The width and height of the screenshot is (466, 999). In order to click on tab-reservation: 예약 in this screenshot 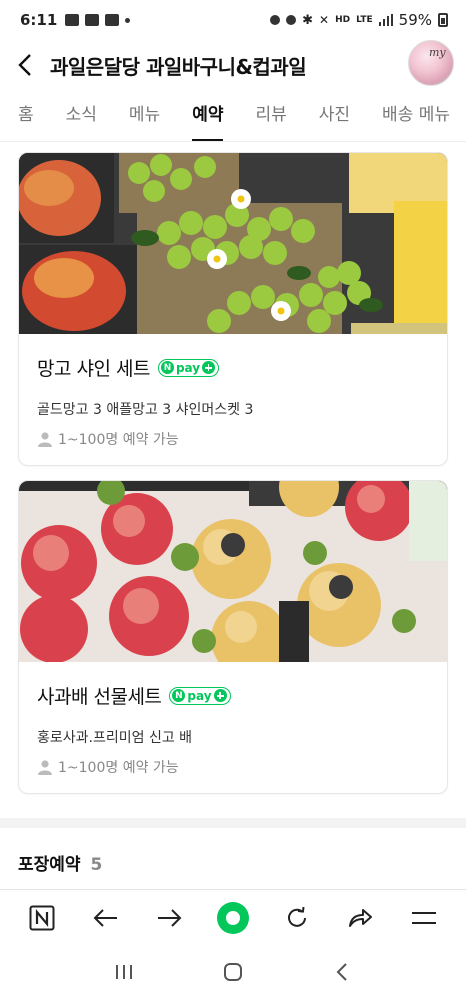, I will do `click(207, 116)`.